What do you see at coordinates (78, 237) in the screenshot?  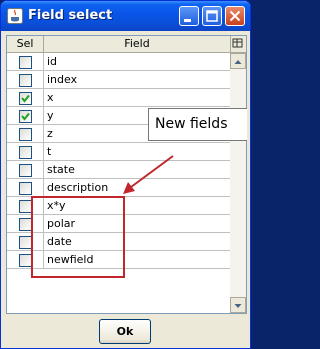 I see `new-fields-highlight-box` at bounding box center [78, 237].